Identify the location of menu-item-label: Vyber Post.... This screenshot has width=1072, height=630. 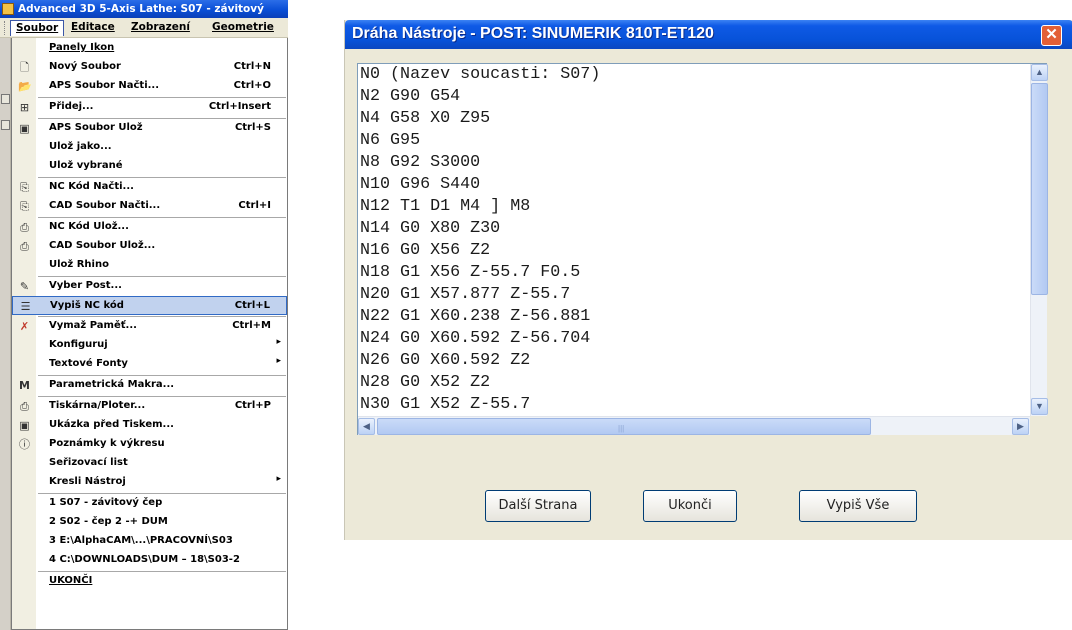
(85, 285).